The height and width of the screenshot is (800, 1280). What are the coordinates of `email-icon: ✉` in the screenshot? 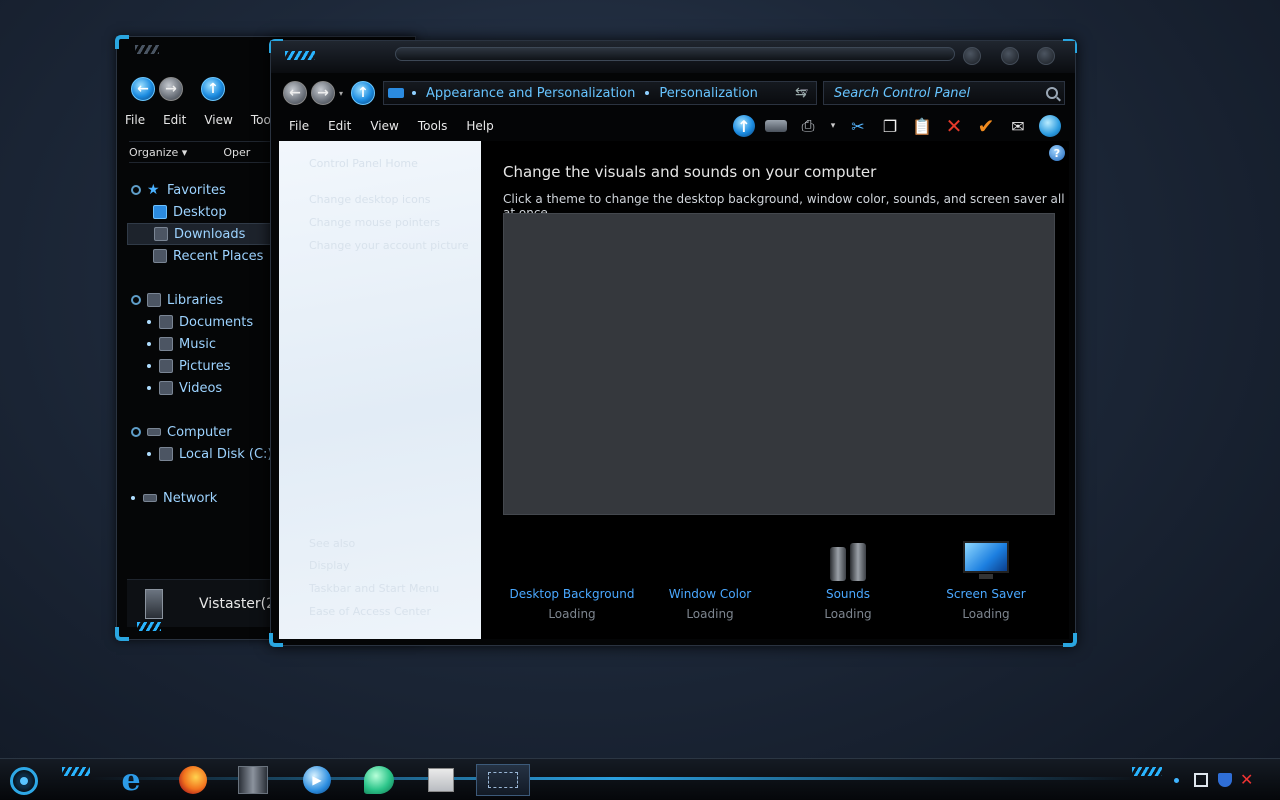 It's located at (1018, 126).